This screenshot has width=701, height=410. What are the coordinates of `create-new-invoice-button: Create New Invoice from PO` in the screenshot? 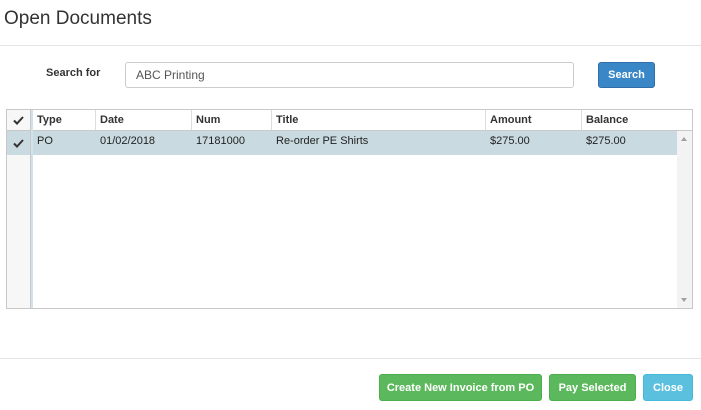 It's located at (460, 387).